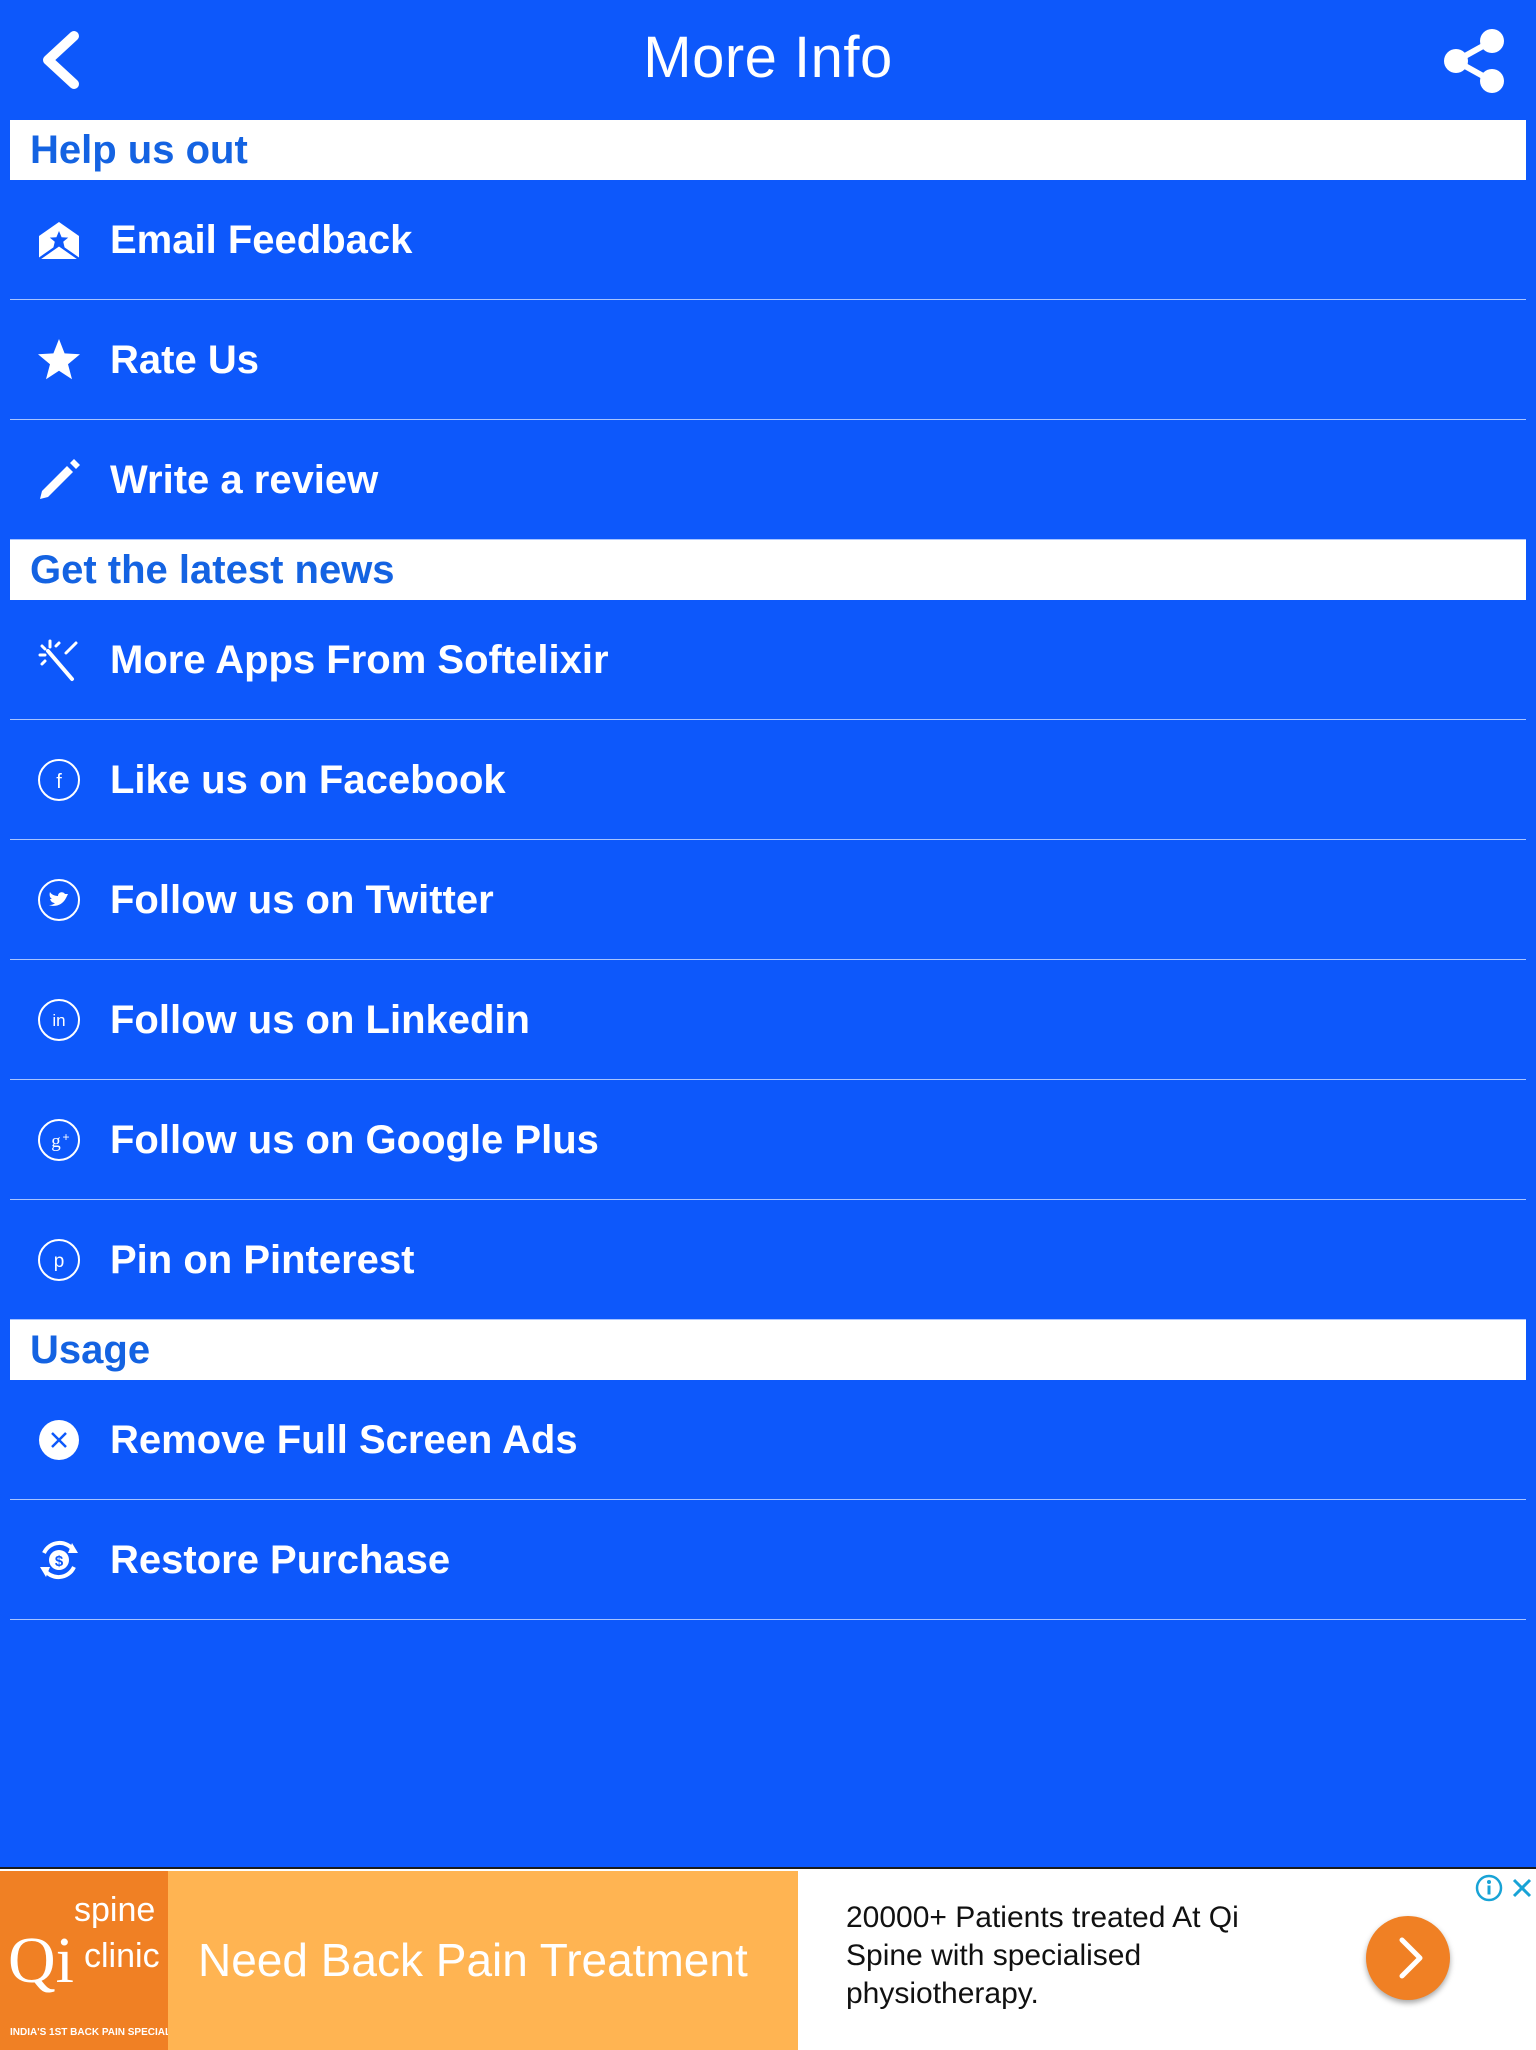  Describe the element at coordinates (59, 240) in the screenshot. I see `email-open-icon` at that location.